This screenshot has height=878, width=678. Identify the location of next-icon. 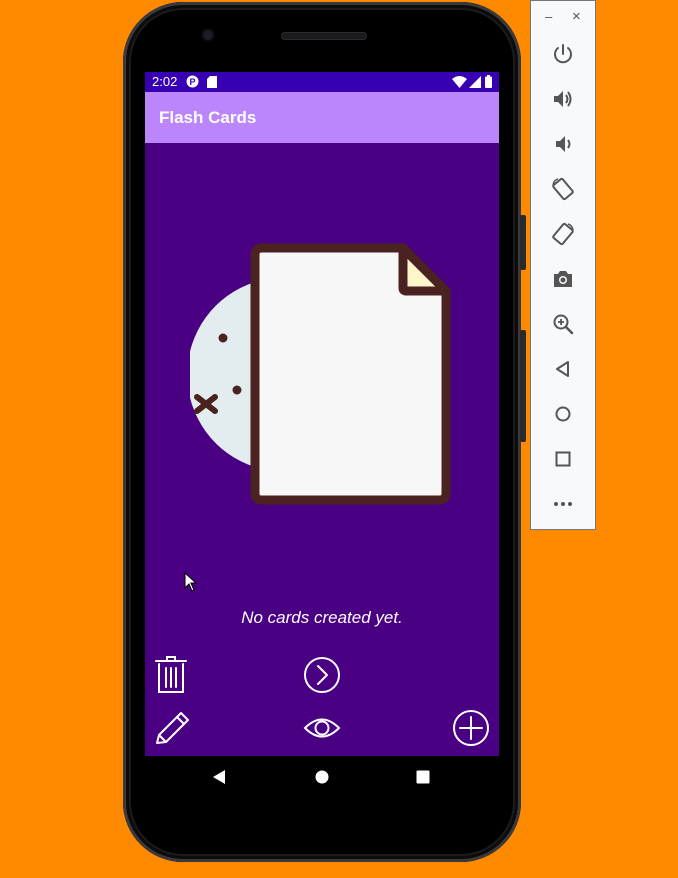
(322, 675).